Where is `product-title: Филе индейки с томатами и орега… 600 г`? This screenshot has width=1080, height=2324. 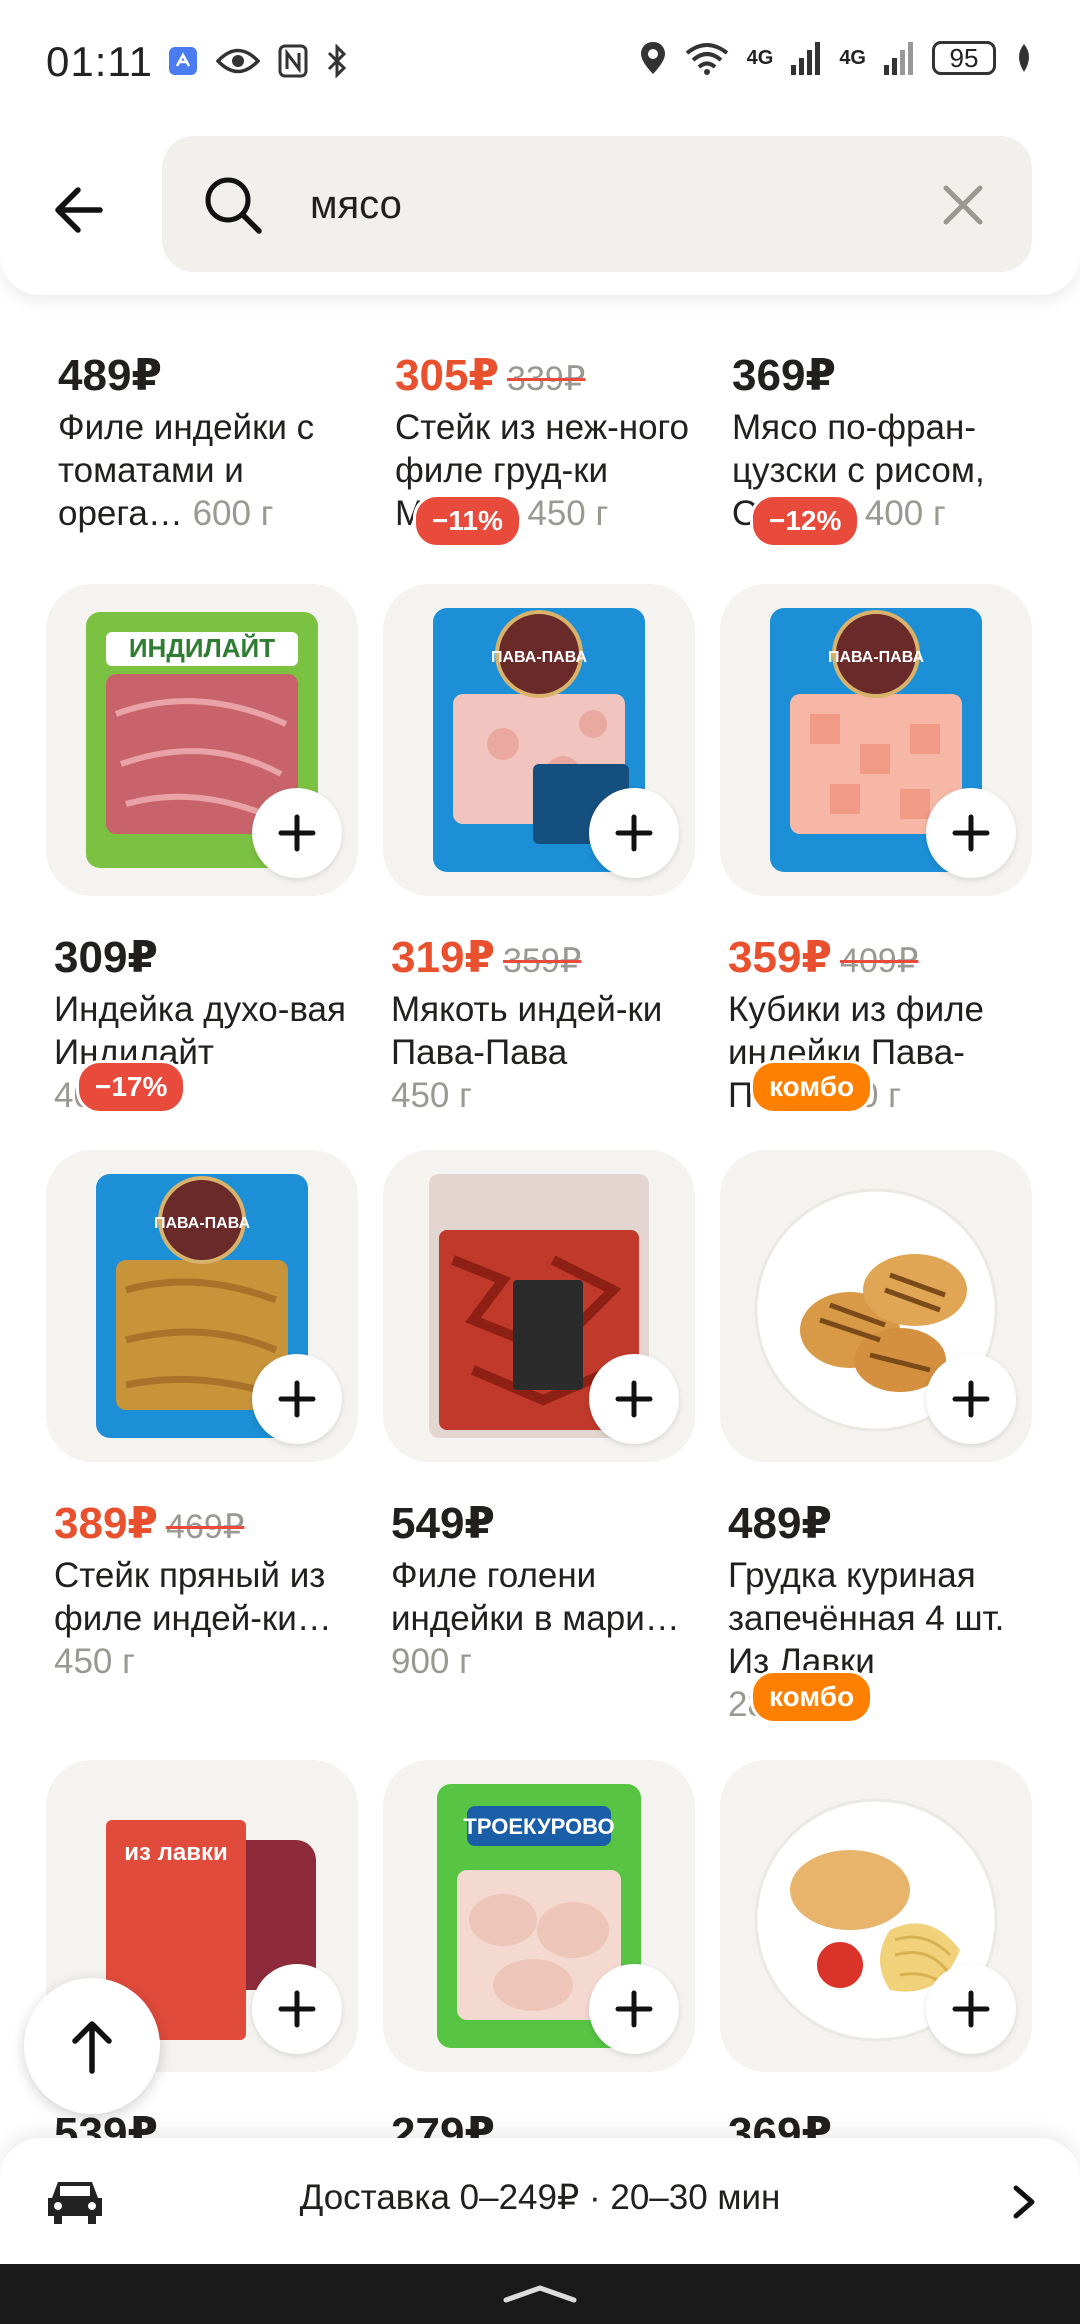 product-title: Филе индейки с томатами и орега… 600 г is located at coordinates (213, 470).